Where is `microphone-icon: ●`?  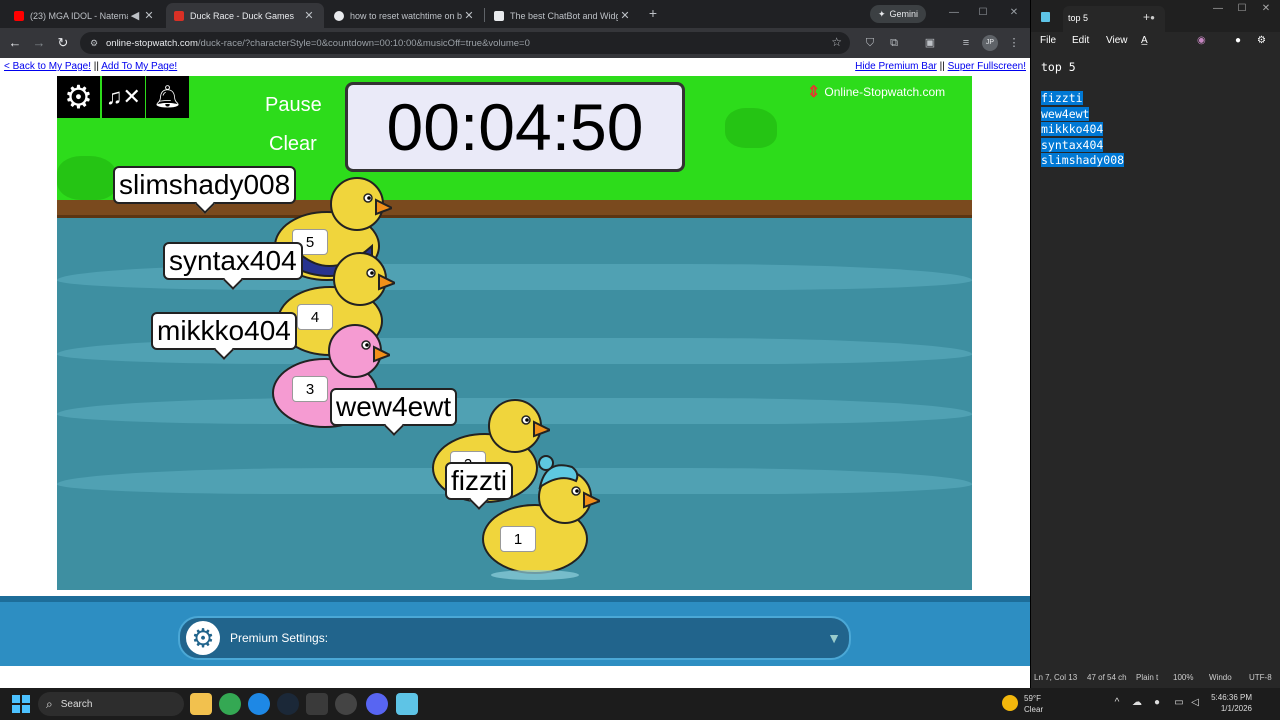 microphone-icon: ● is located at coordinates (1157, 704).